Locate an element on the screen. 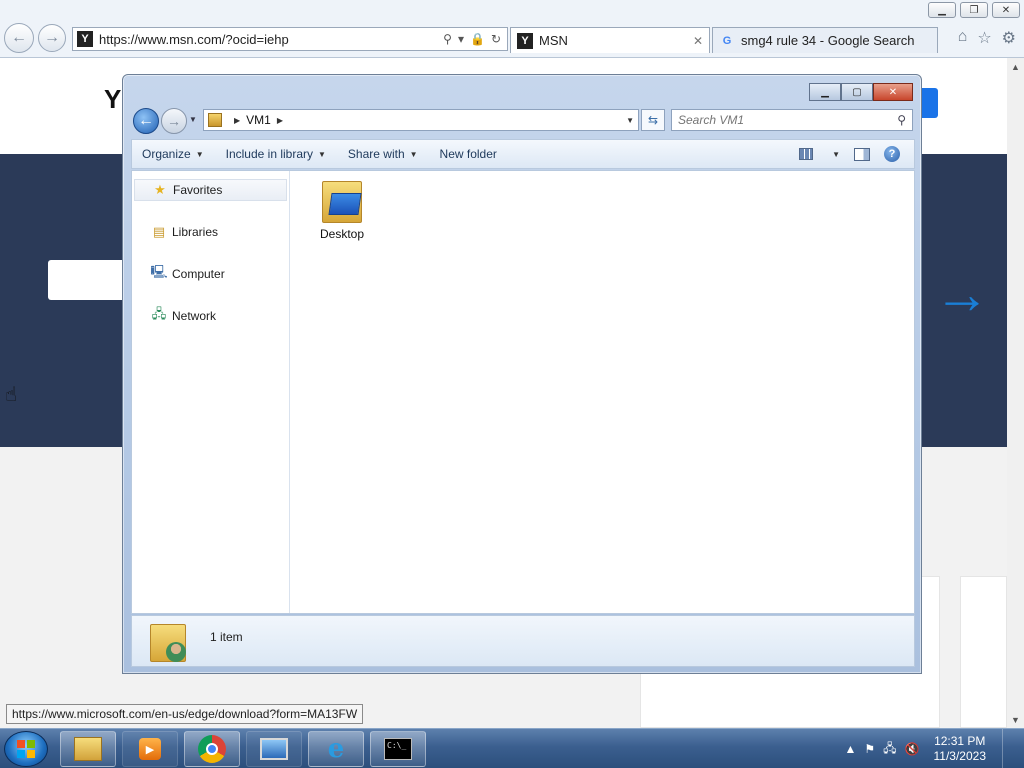  google-icon: G is located at coordinates (727, 40).